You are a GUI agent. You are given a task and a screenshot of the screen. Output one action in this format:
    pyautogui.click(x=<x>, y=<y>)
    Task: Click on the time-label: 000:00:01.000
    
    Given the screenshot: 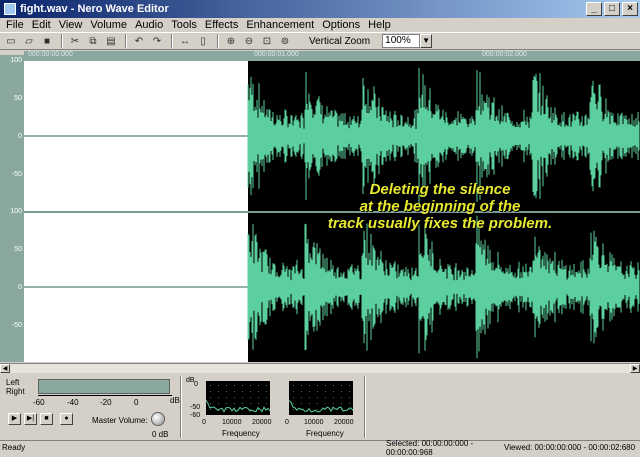 What is the action you would take?
    pyautogui.click(x=276, y=54)
    